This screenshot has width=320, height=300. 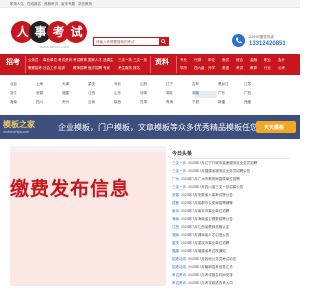 What do you see at coordinates (222, 163) in the screenshot?
I see `list-item-title: 2025年7月辽宁兴城市高速服务区业务员招聘` at bounding box center [222, 163].